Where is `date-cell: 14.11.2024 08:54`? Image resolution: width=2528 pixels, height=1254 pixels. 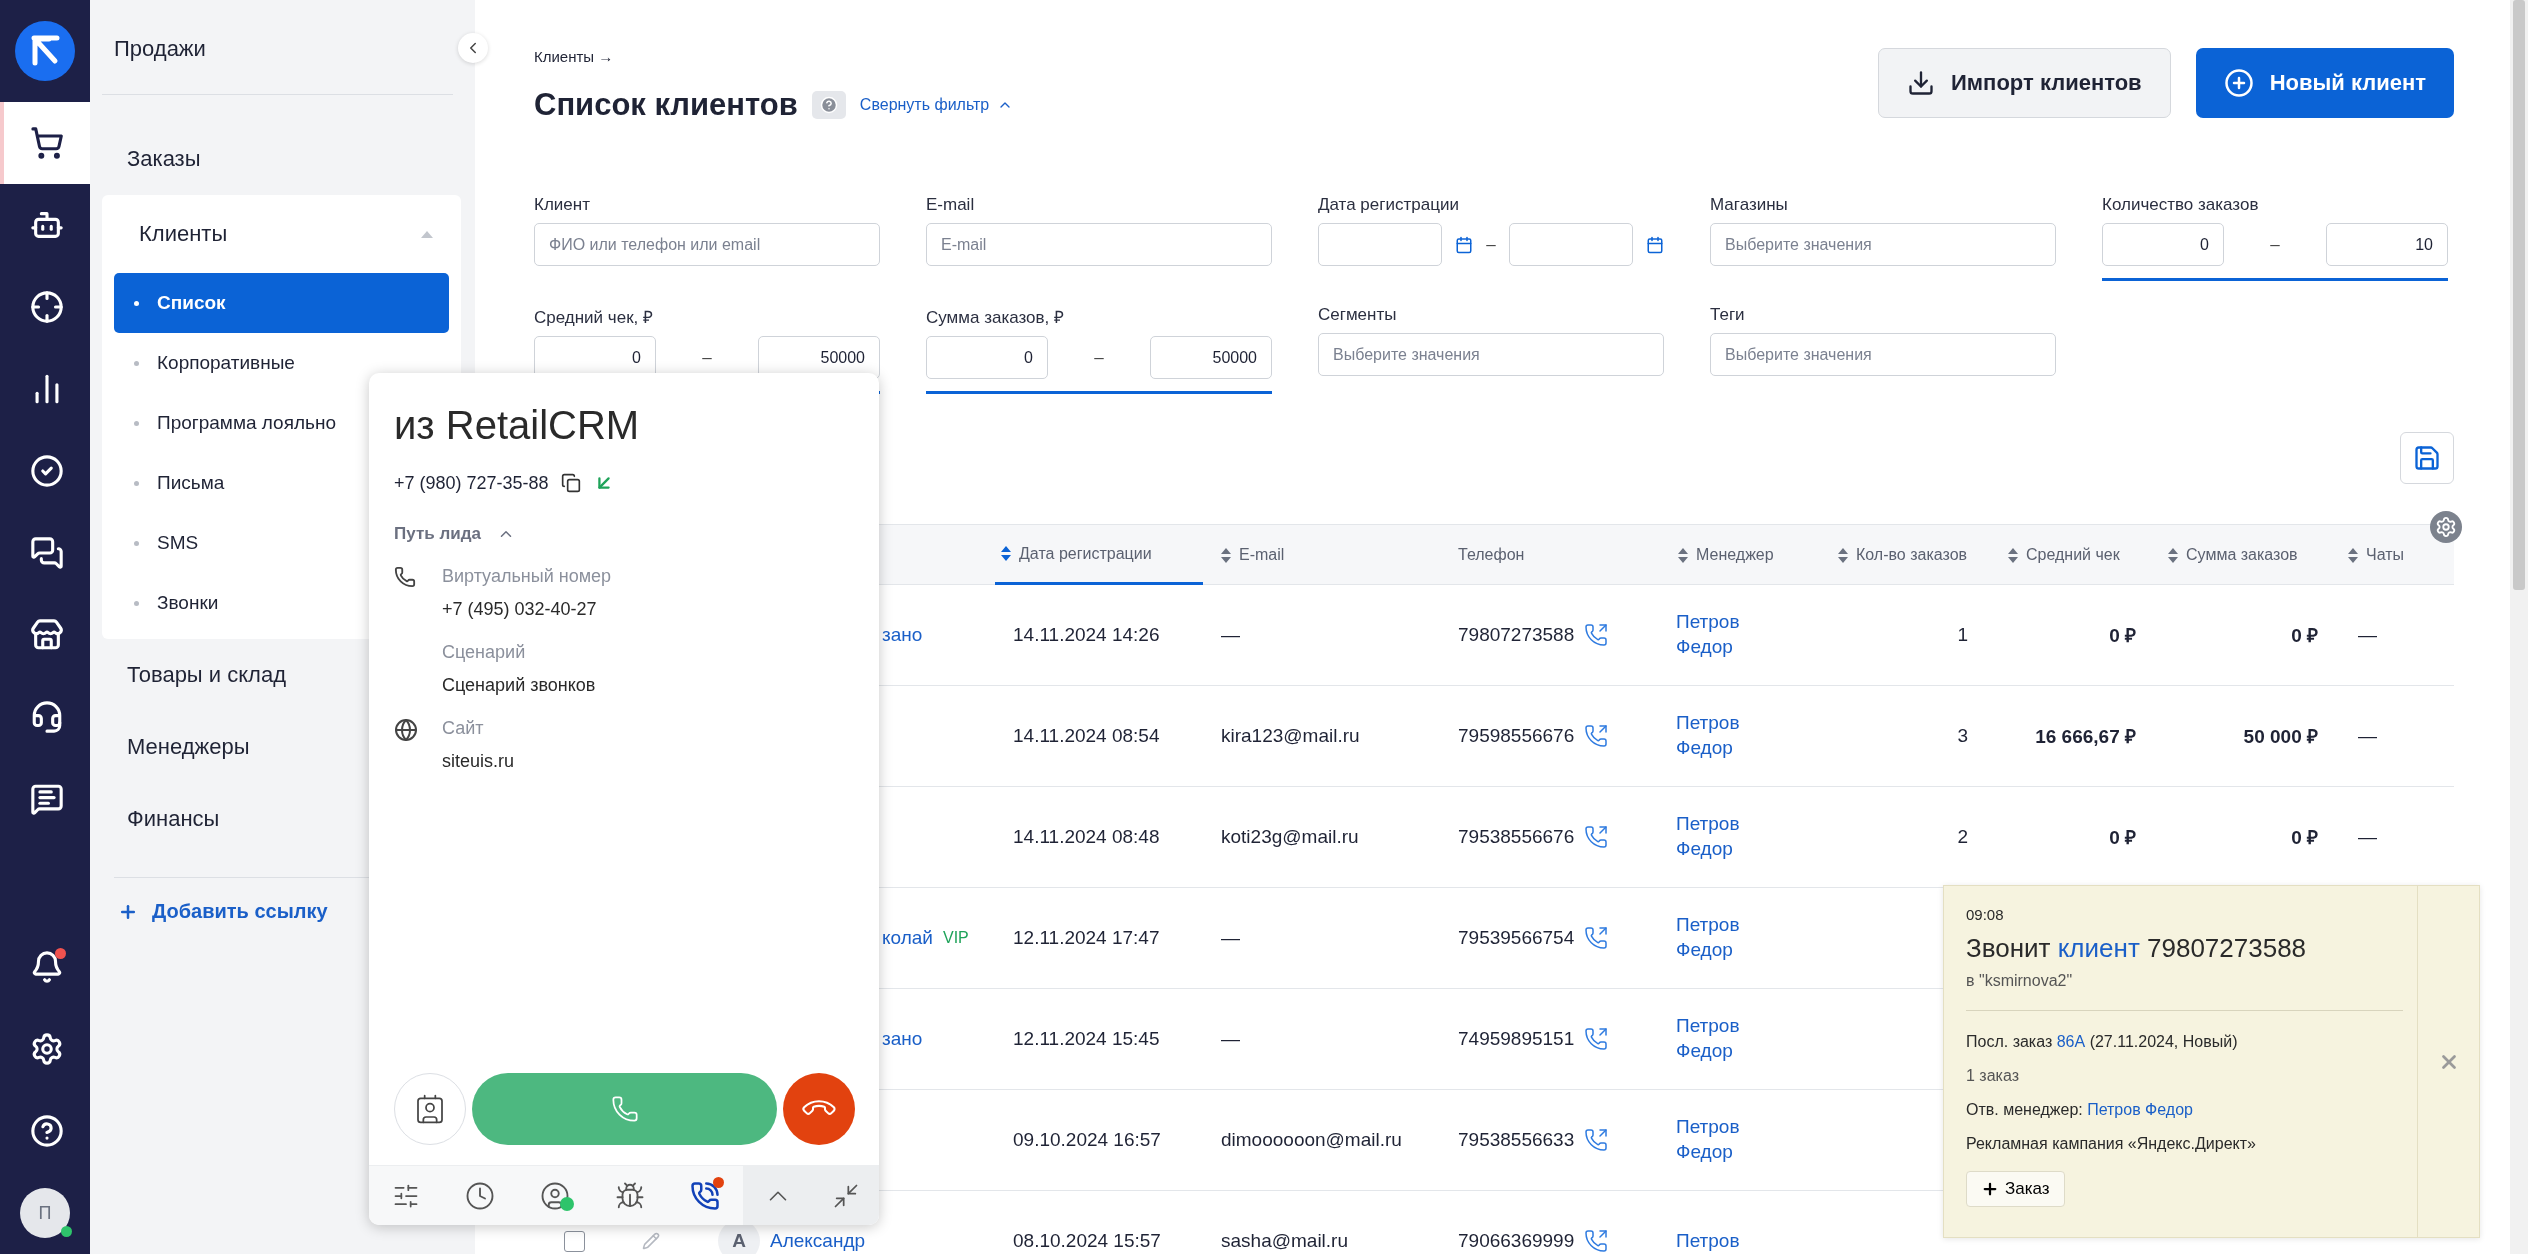 date-cell: 14.11.2024 08:54 is located at coordinates (1086, 736).